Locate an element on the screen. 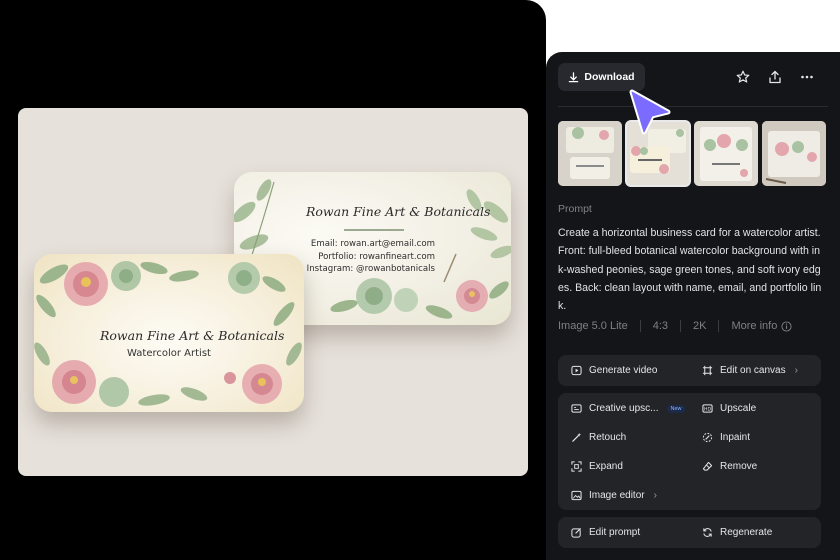 This screenshot has width=840, height=560. retouch-button: Retouch is located at coordinates (598, 437).